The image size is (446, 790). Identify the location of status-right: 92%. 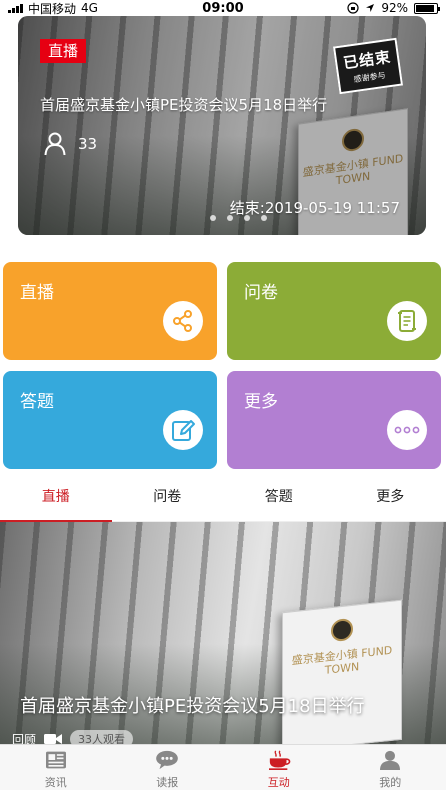
(393, 8).